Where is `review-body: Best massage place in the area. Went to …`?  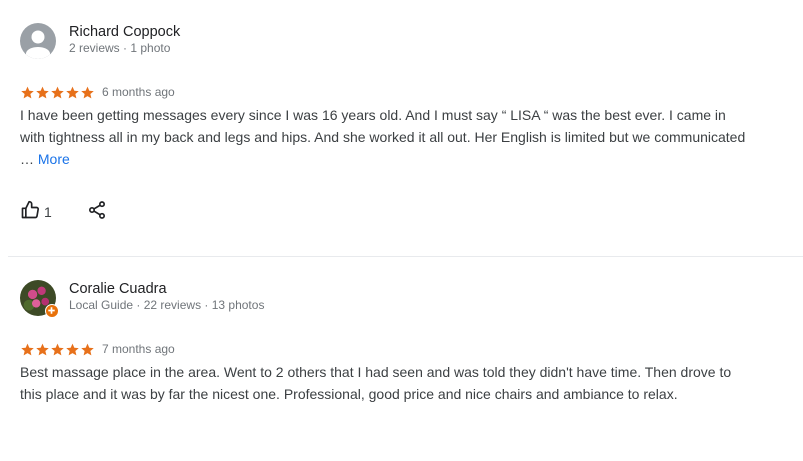
review-body: Best massage place in the area. Went to … is located at coordinates (376, 383).